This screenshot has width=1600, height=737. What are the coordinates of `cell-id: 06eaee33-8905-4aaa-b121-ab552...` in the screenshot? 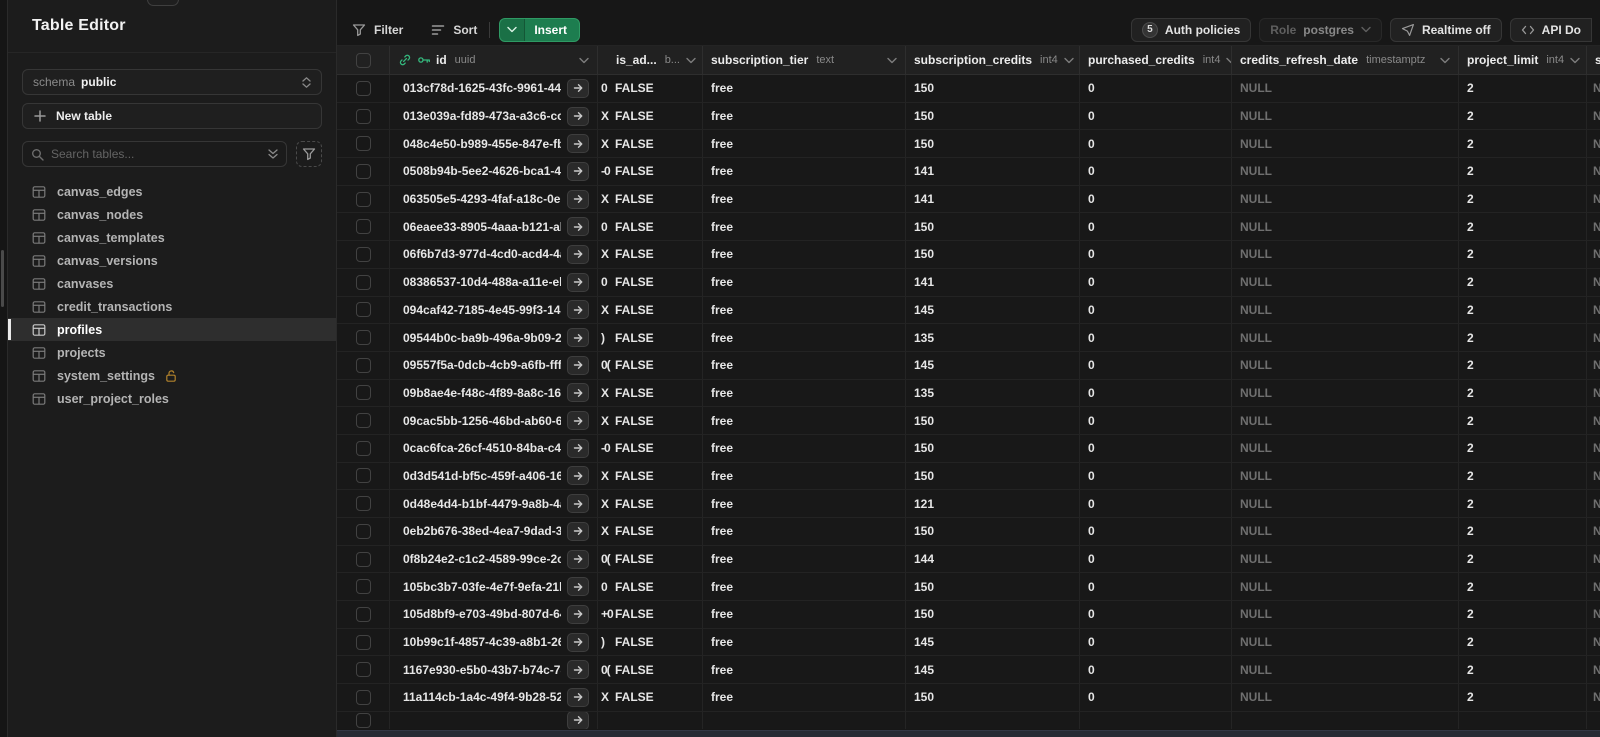 It's located at (494, 227).